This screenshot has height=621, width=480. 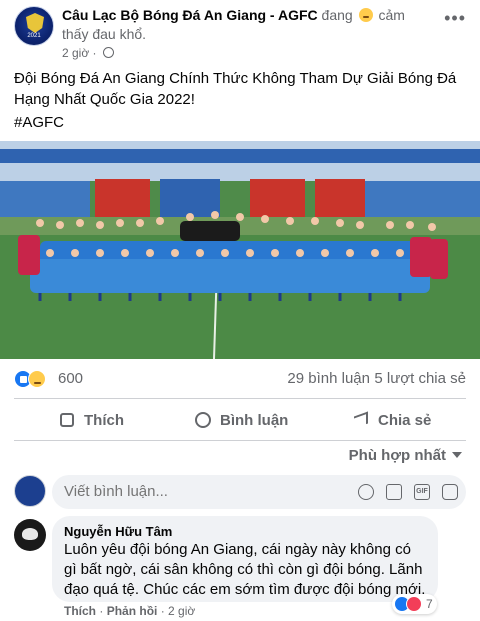 I want to click on comment-reactions: 7, so click(x=414, y=604).